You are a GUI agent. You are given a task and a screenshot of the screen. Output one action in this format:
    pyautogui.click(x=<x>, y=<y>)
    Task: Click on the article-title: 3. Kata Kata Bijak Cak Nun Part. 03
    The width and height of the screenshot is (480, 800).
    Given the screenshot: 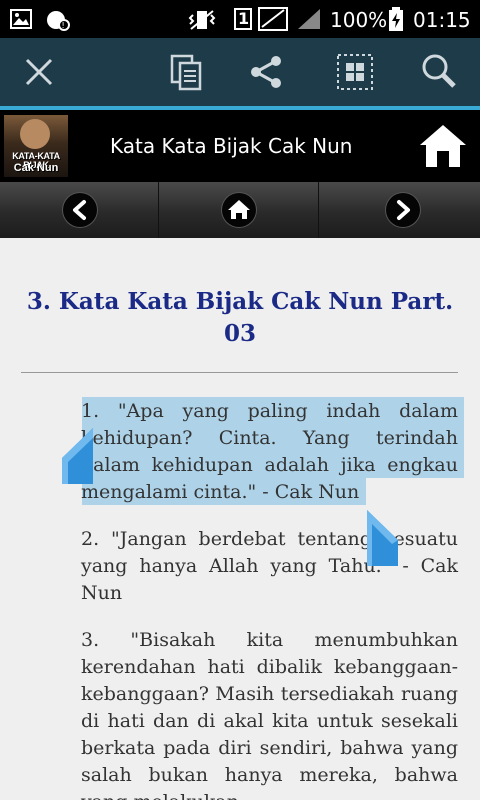 What is the action you would take?
    pyautogui.click(x=240, y=317)
    